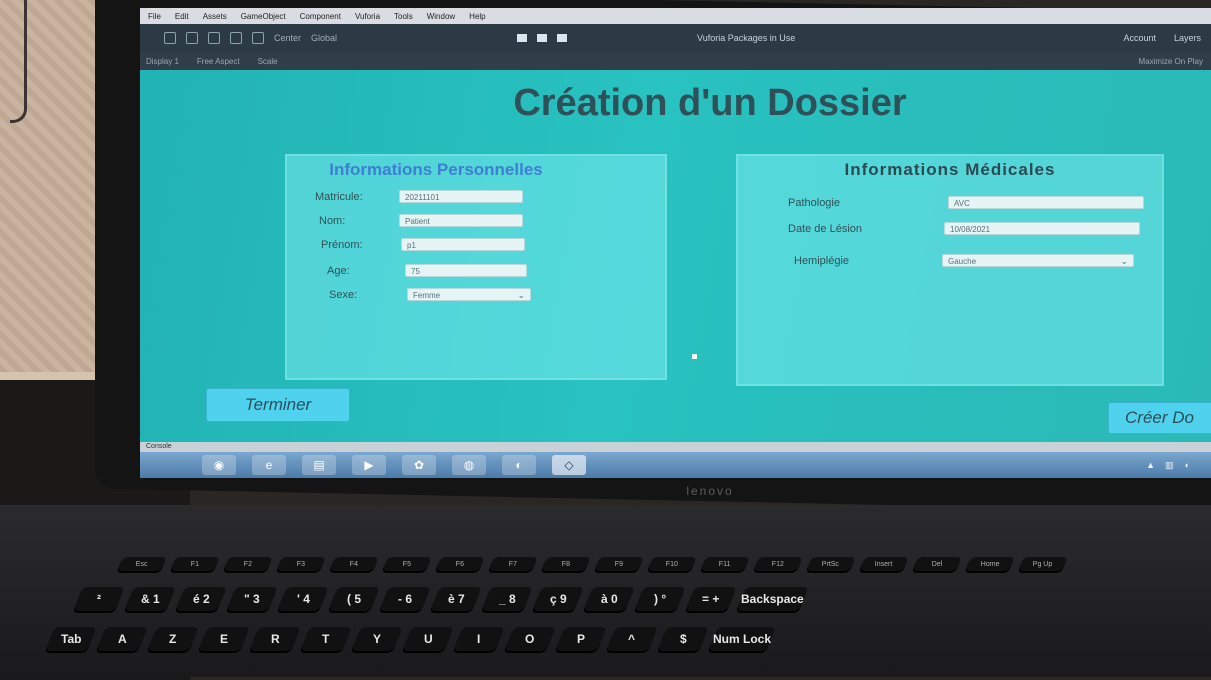 The width and height of the screenshot is (1211, 680). Describe the element at coordinates (479, 639) in the screenshot. I see `letter-key: I` at that location.